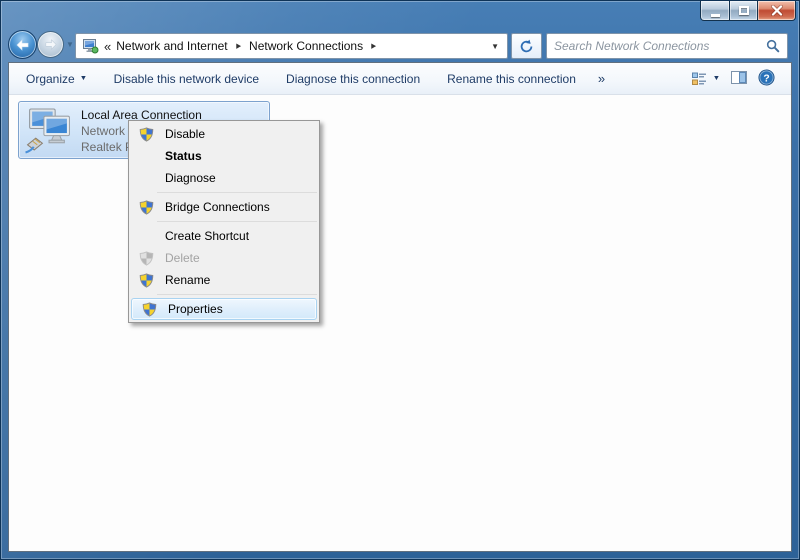 Image resolution: width=800 pixels, height=560 pixels. Describe the element at coordinates (224, 258) in the screenshot. I see `menu-item-delete: Delete` at that location.